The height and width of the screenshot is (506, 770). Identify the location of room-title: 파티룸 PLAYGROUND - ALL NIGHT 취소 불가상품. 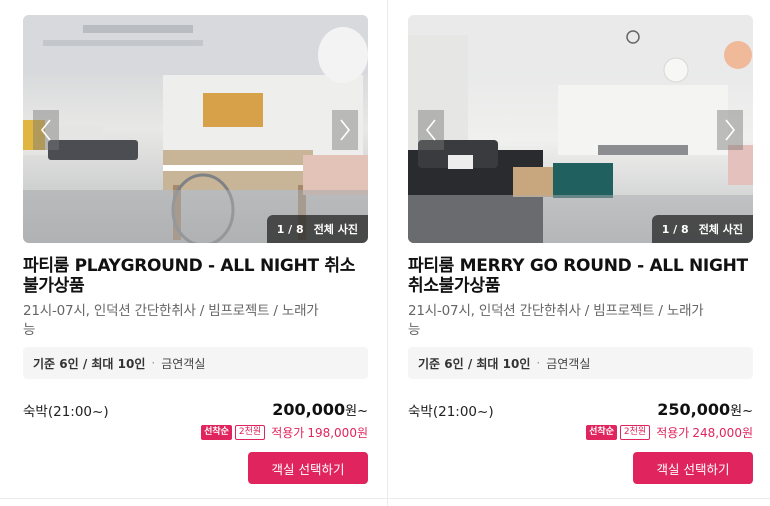
(195, 276).